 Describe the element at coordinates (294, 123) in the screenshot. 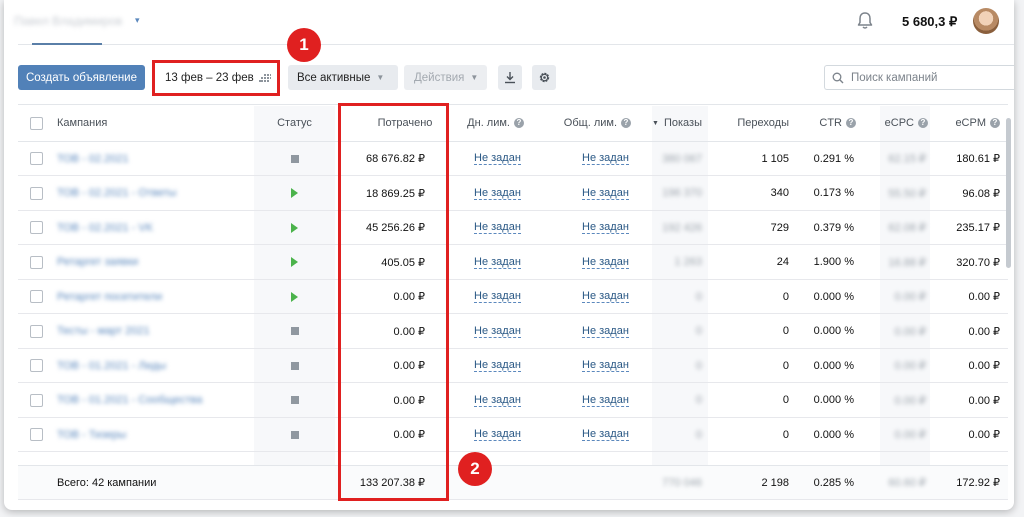

I see `column-status: Статус` at that location.